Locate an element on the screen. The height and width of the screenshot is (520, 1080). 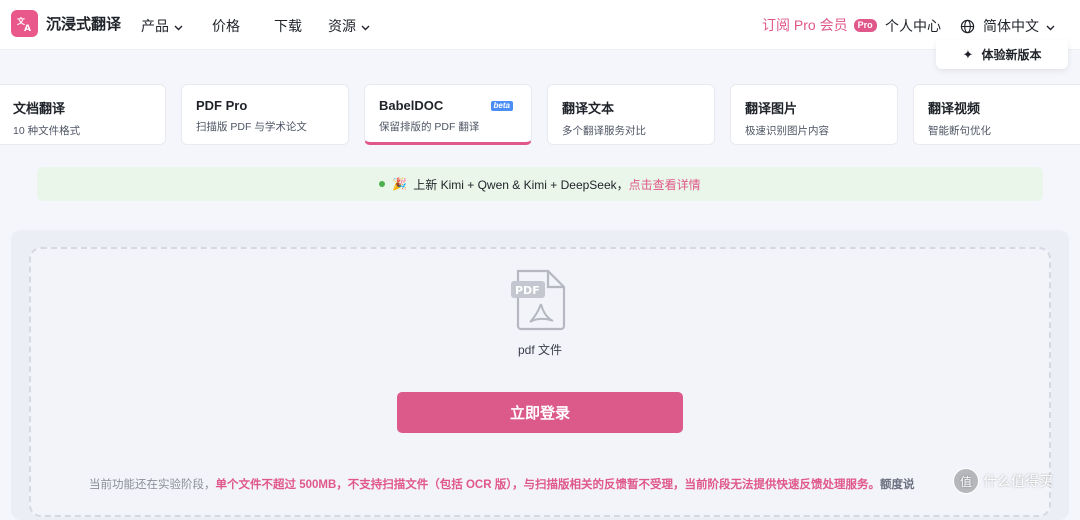
card-subtitle: 10 种文件格式 is located at coordinates (47, 131).